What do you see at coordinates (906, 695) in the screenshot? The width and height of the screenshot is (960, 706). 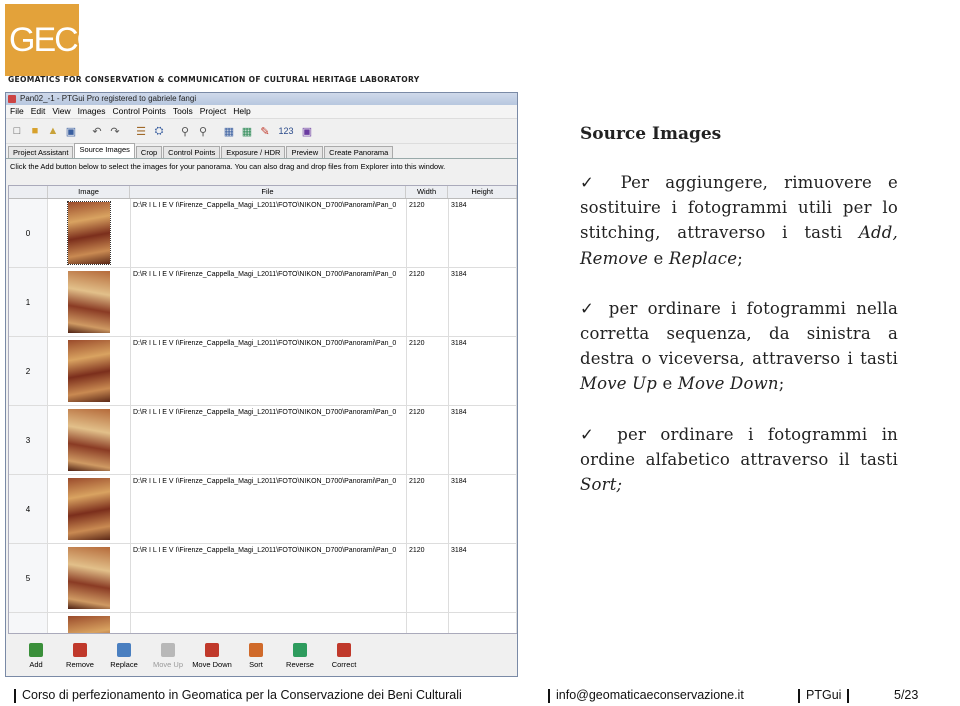 I see `footer-page-number: 5/23` at bounding box center [906, 695].